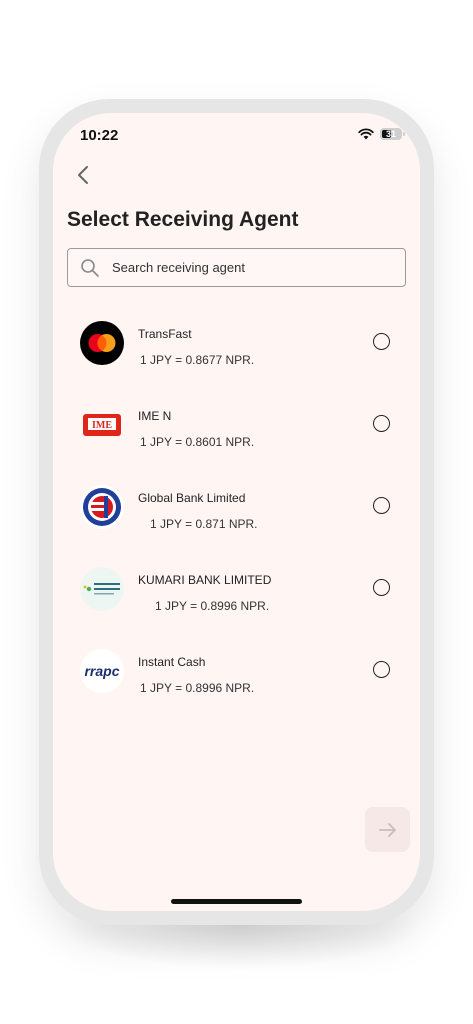 Image resolution: width=473 pixels, height=1024 pixels. I want to click on home-indicator, so click(236, 901).